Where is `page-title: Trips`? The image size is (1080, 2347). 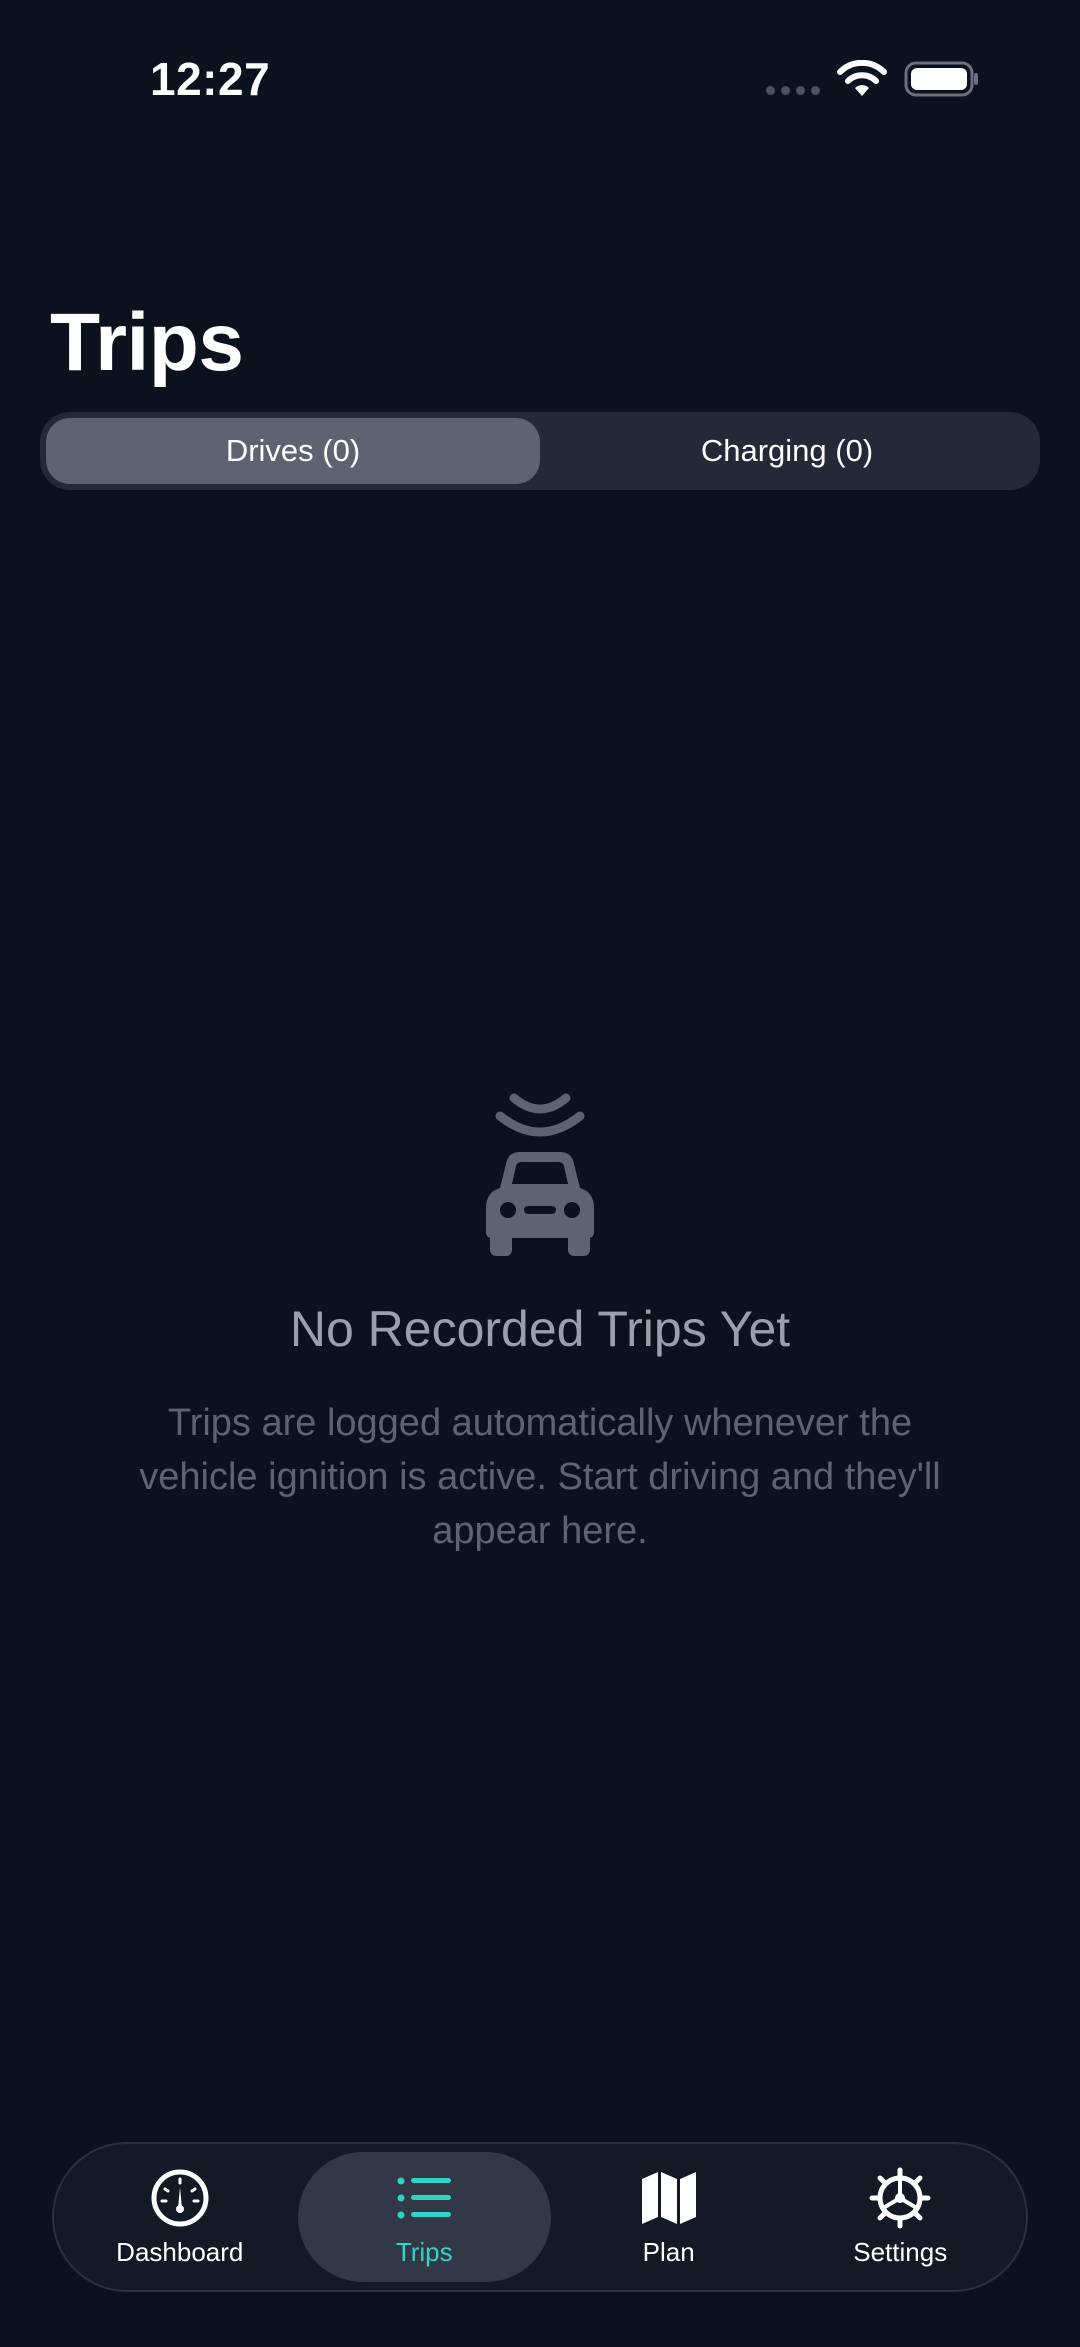
page-title: Trips is located at coordinates (147, 342).